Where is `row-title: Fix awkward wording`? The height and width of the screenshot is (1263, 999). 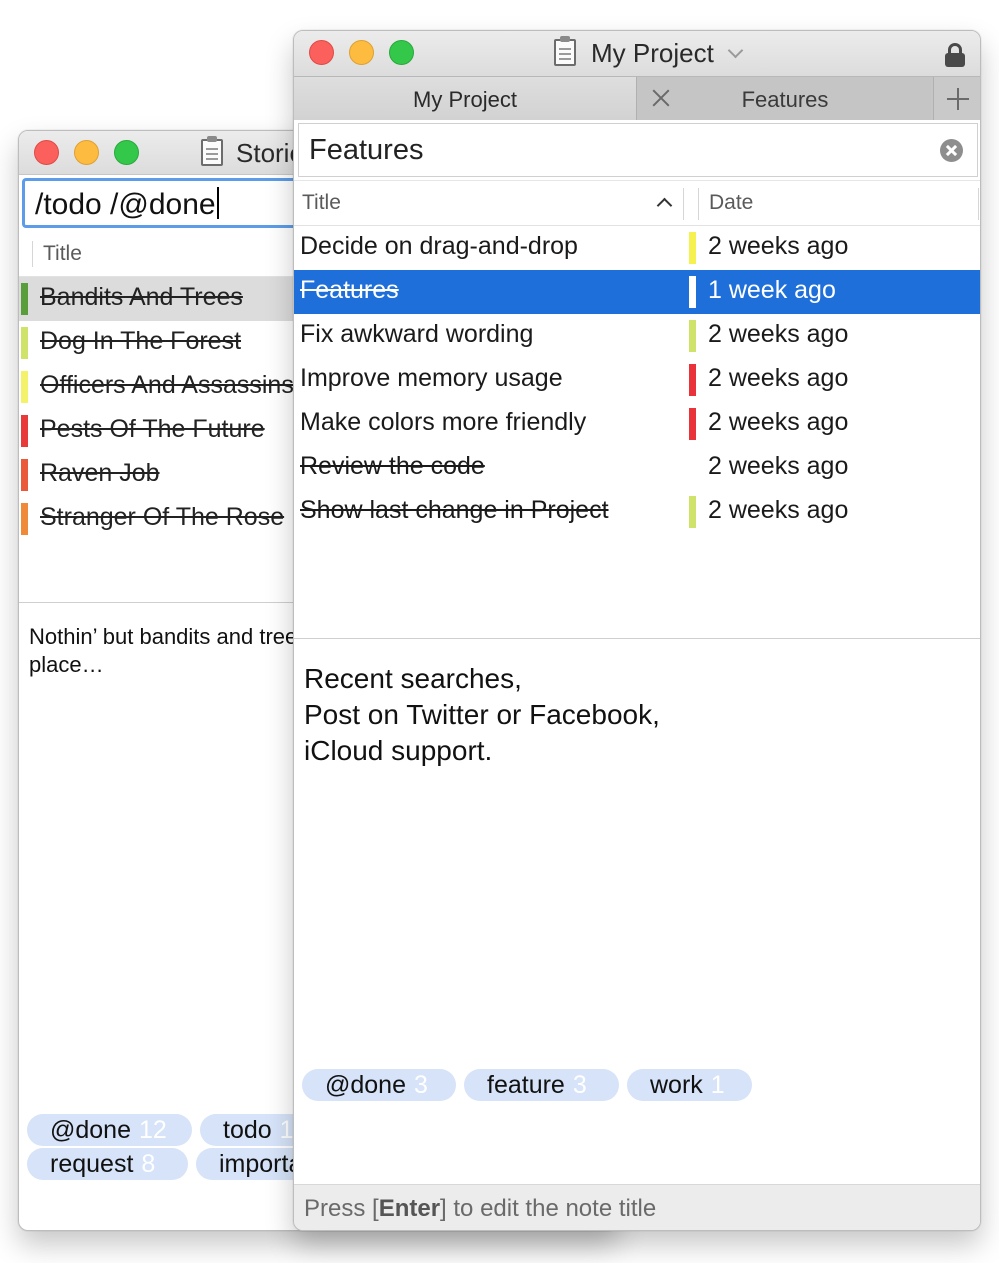 row-title: Fix awkward wording is located at coordinates (417, 334).